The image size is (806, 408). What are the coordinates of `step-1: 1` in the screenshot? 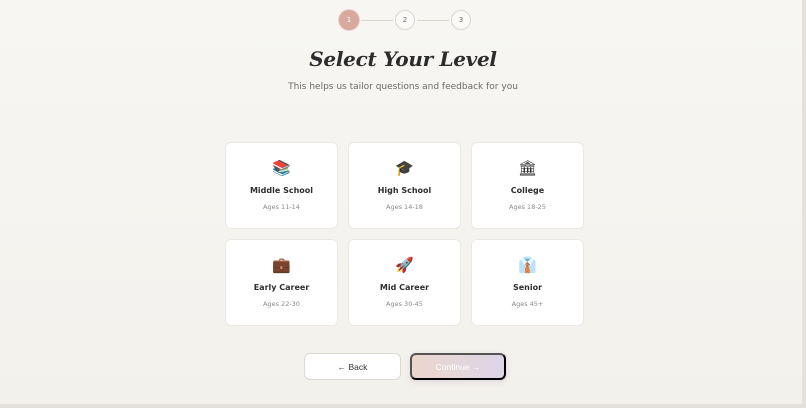 It's located at (349, 20).